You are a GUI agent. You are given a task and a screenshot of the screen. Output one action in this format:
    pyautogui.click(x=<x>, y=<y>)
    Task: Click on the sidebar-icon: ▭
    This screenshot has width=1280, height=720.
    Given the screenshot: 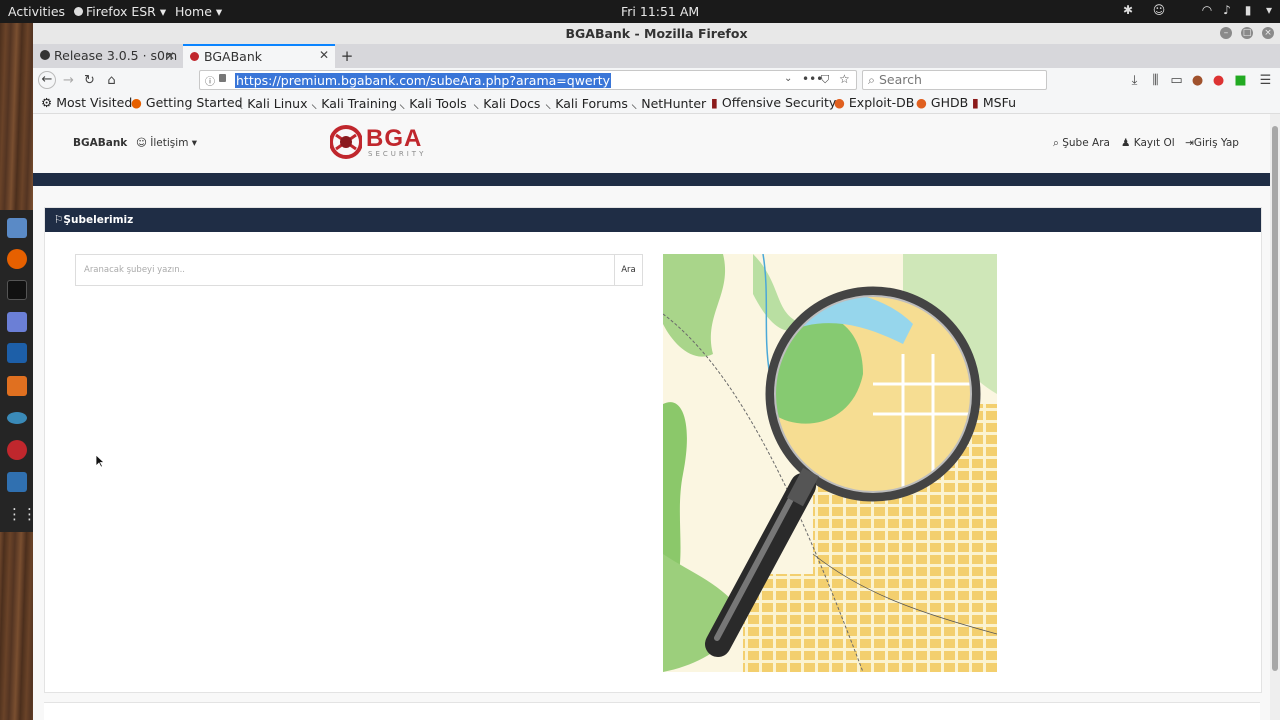 What is the action you would take?
    pyautogui.click(x=1176, y=80)
    